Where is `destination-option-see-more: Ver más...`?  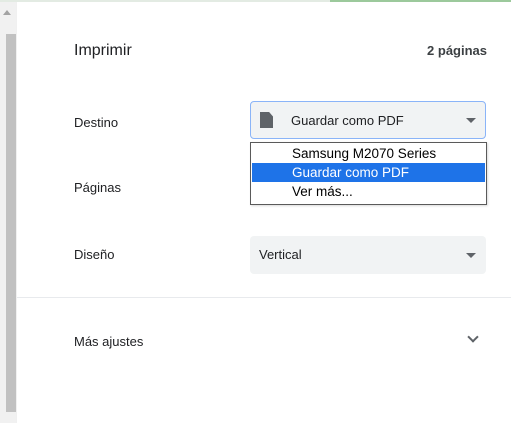 destination-option-see-more: Ver más... is located at coordinates (368, 191).